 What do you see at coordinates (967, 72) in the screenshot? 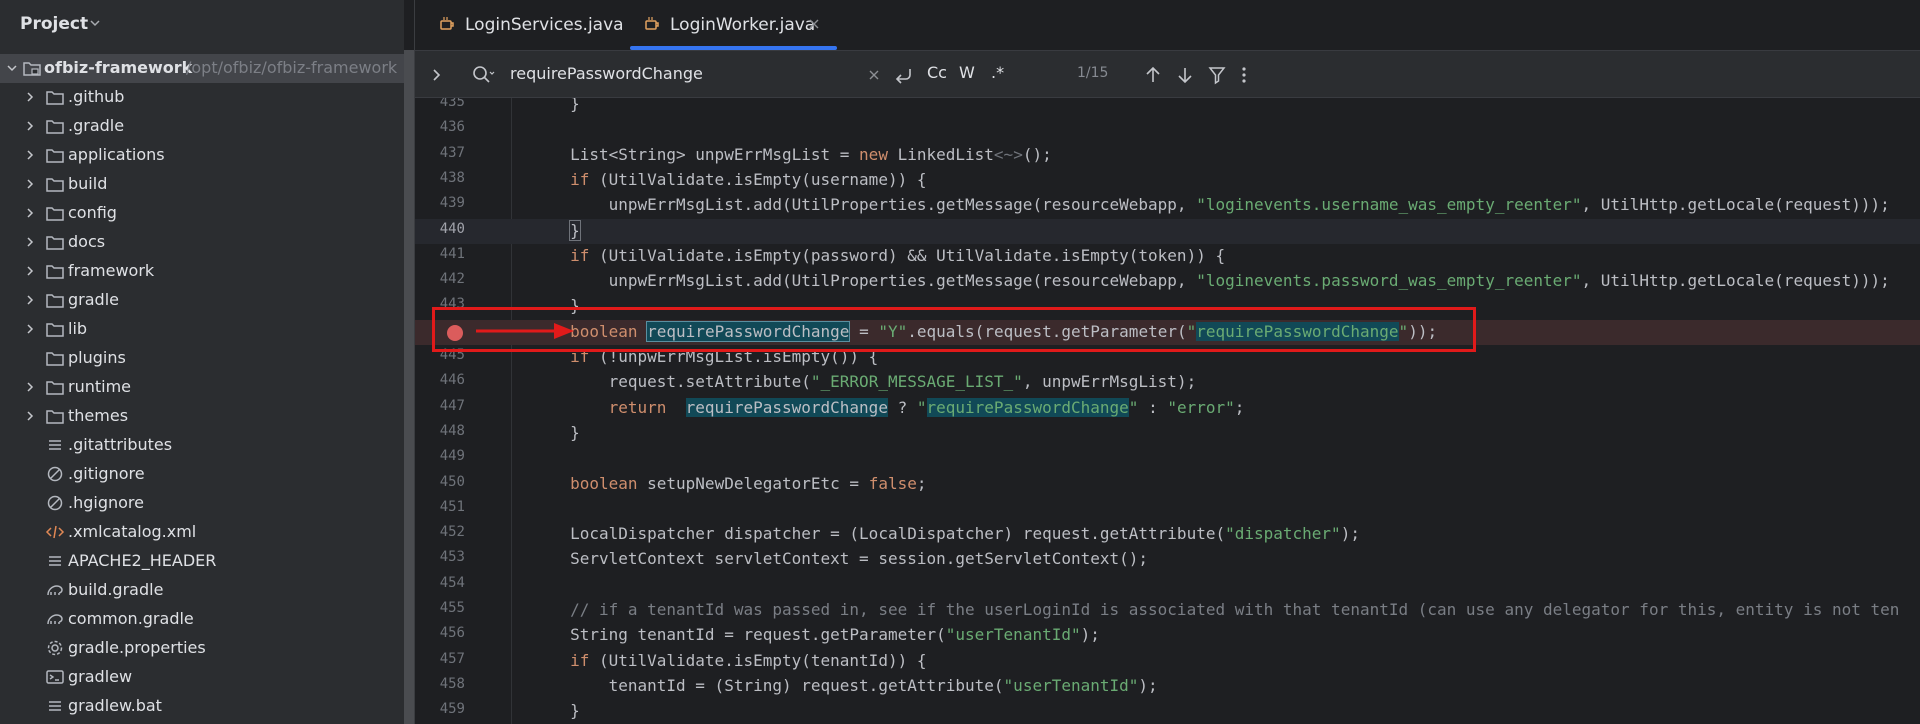
I see `whole-words-button: W` at bounding box center [967, 72].